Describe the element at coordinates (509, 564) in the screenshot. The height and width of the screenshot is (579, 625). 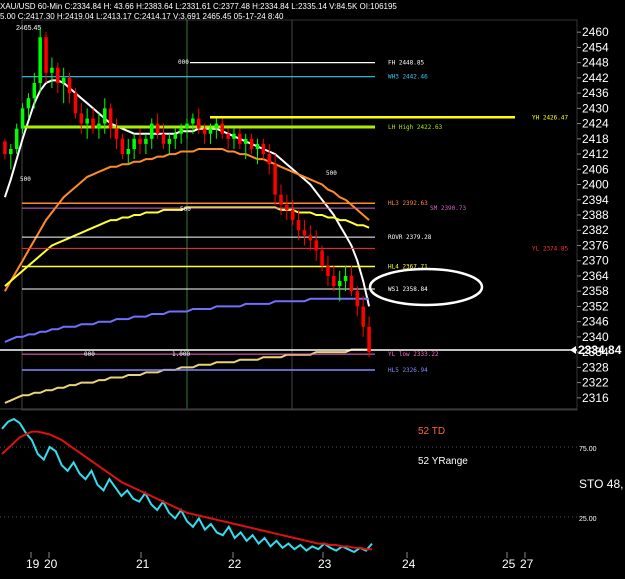
I see `x-tick-label: 25` at that location.